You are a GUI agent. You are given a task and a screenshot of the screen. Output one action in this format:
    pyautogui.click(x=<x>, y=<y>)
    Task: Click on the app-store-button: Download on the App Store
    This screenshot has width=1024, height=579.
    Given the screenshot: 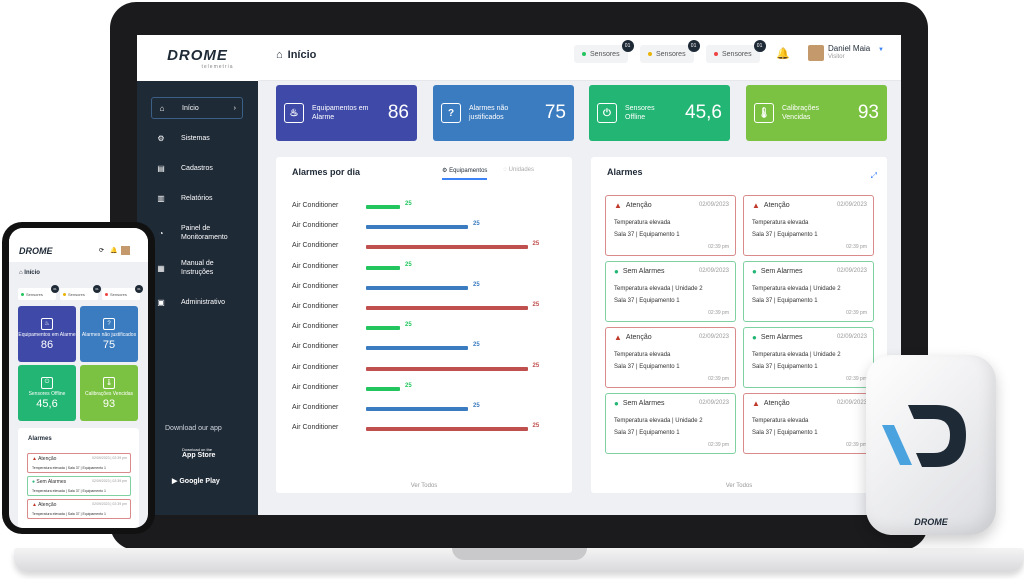 What is the action you would take?
    pyautogui.click(x=193, y=453)
    